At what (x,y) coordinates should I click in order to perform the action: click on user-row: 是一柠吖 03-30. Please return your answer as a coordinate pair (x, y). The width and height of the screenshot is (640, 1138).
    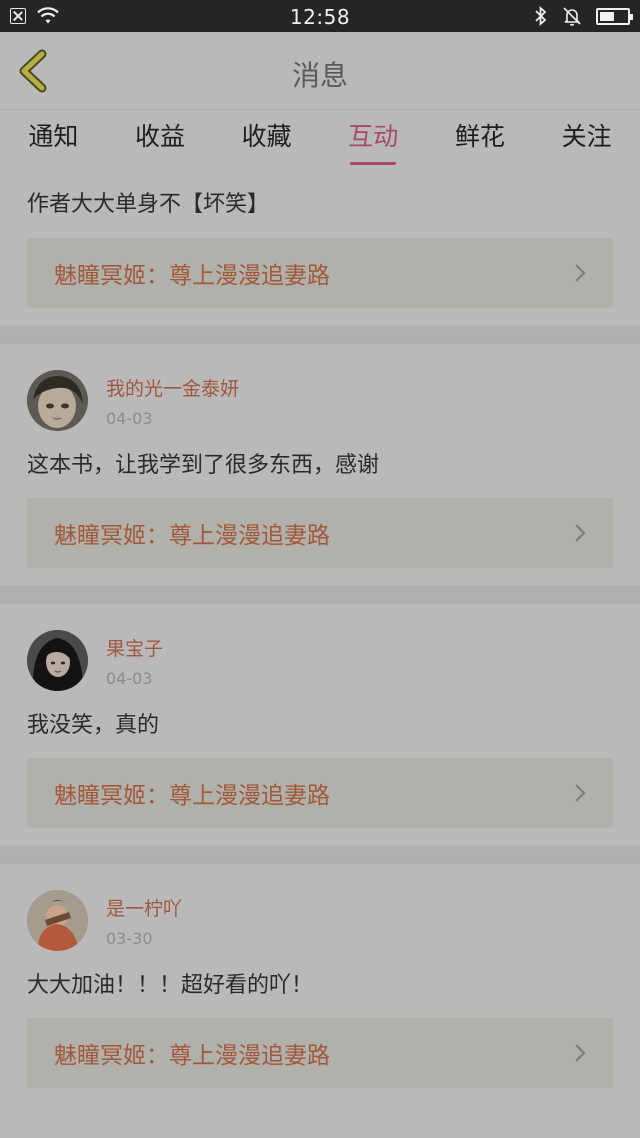
    Looking at the image, I should click on (320, 909).